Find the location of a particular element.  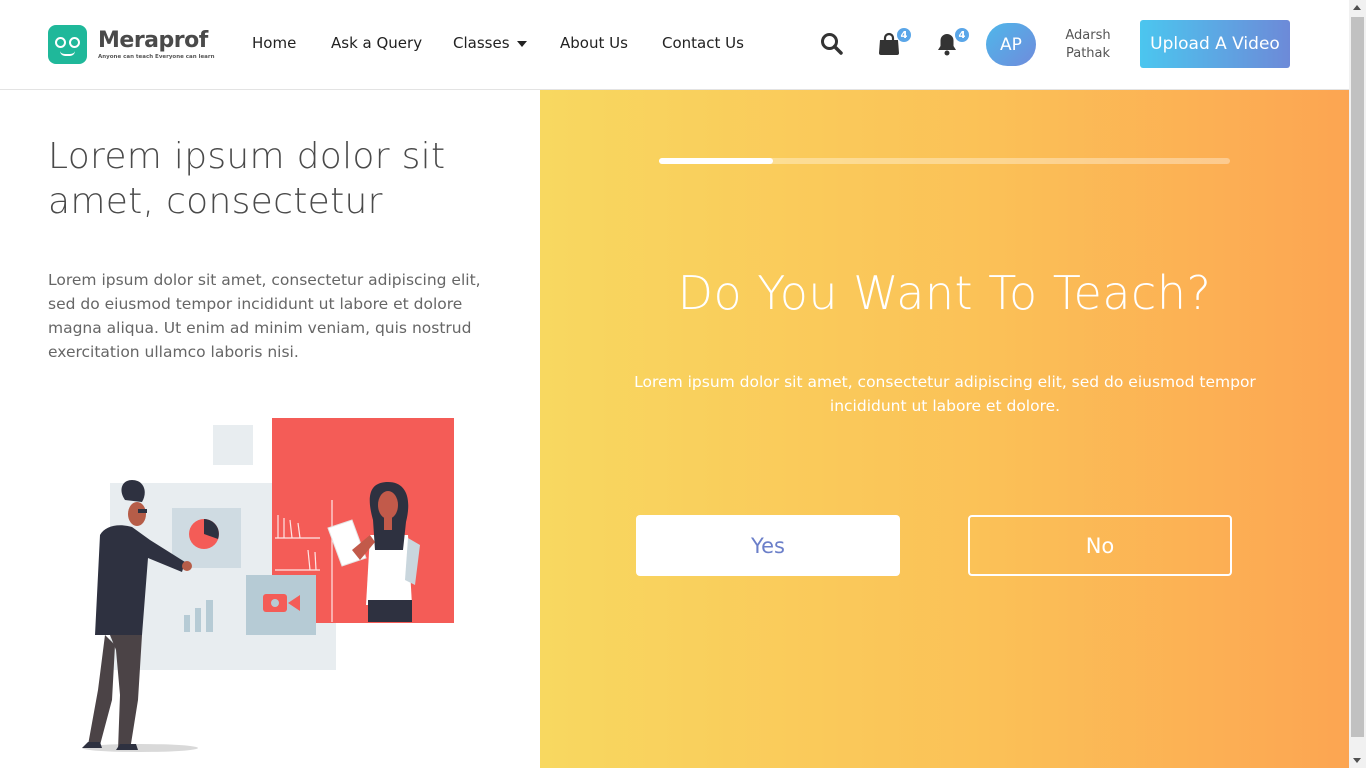

user-avatar: AP is located at coordinates (1011, 44).